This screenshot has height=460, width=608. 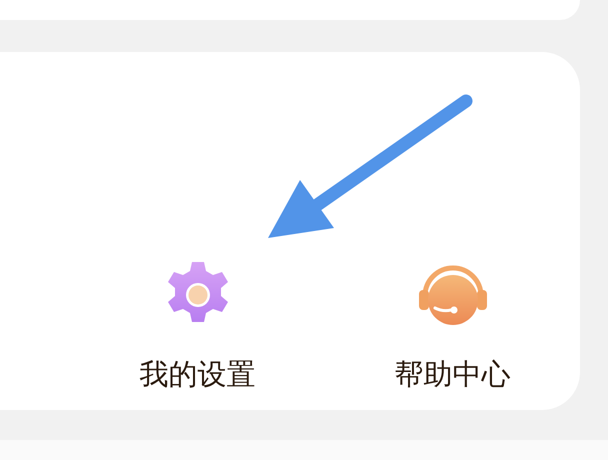 What do you see at coordinates (198, 374) in the screenshot?
I see `menu-label: 我的设置` at bounding box center [198, 374].